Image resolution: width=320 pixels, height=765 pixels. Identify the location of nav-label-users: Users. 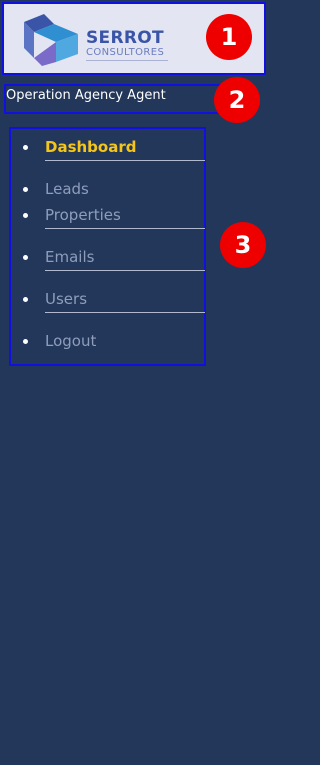
(66, 299).